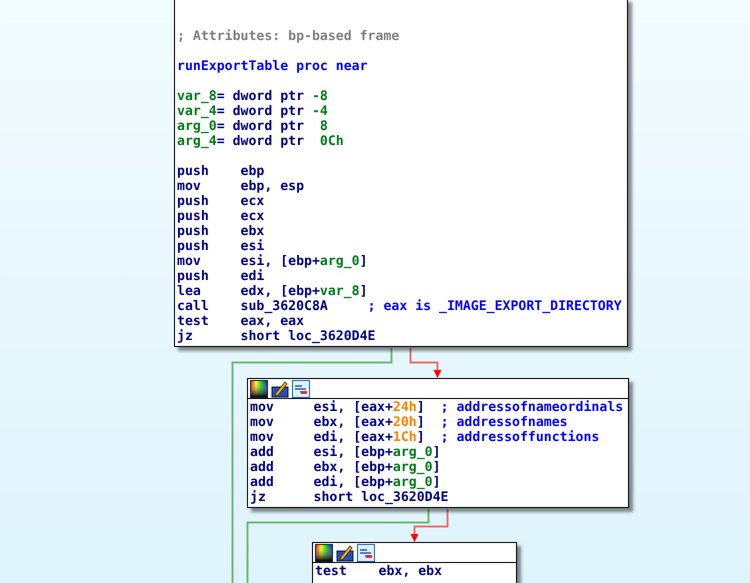 The image size is (750, 583). I want to click on comment-line: ; Attributes: bp-based frame, so click(288, 36).